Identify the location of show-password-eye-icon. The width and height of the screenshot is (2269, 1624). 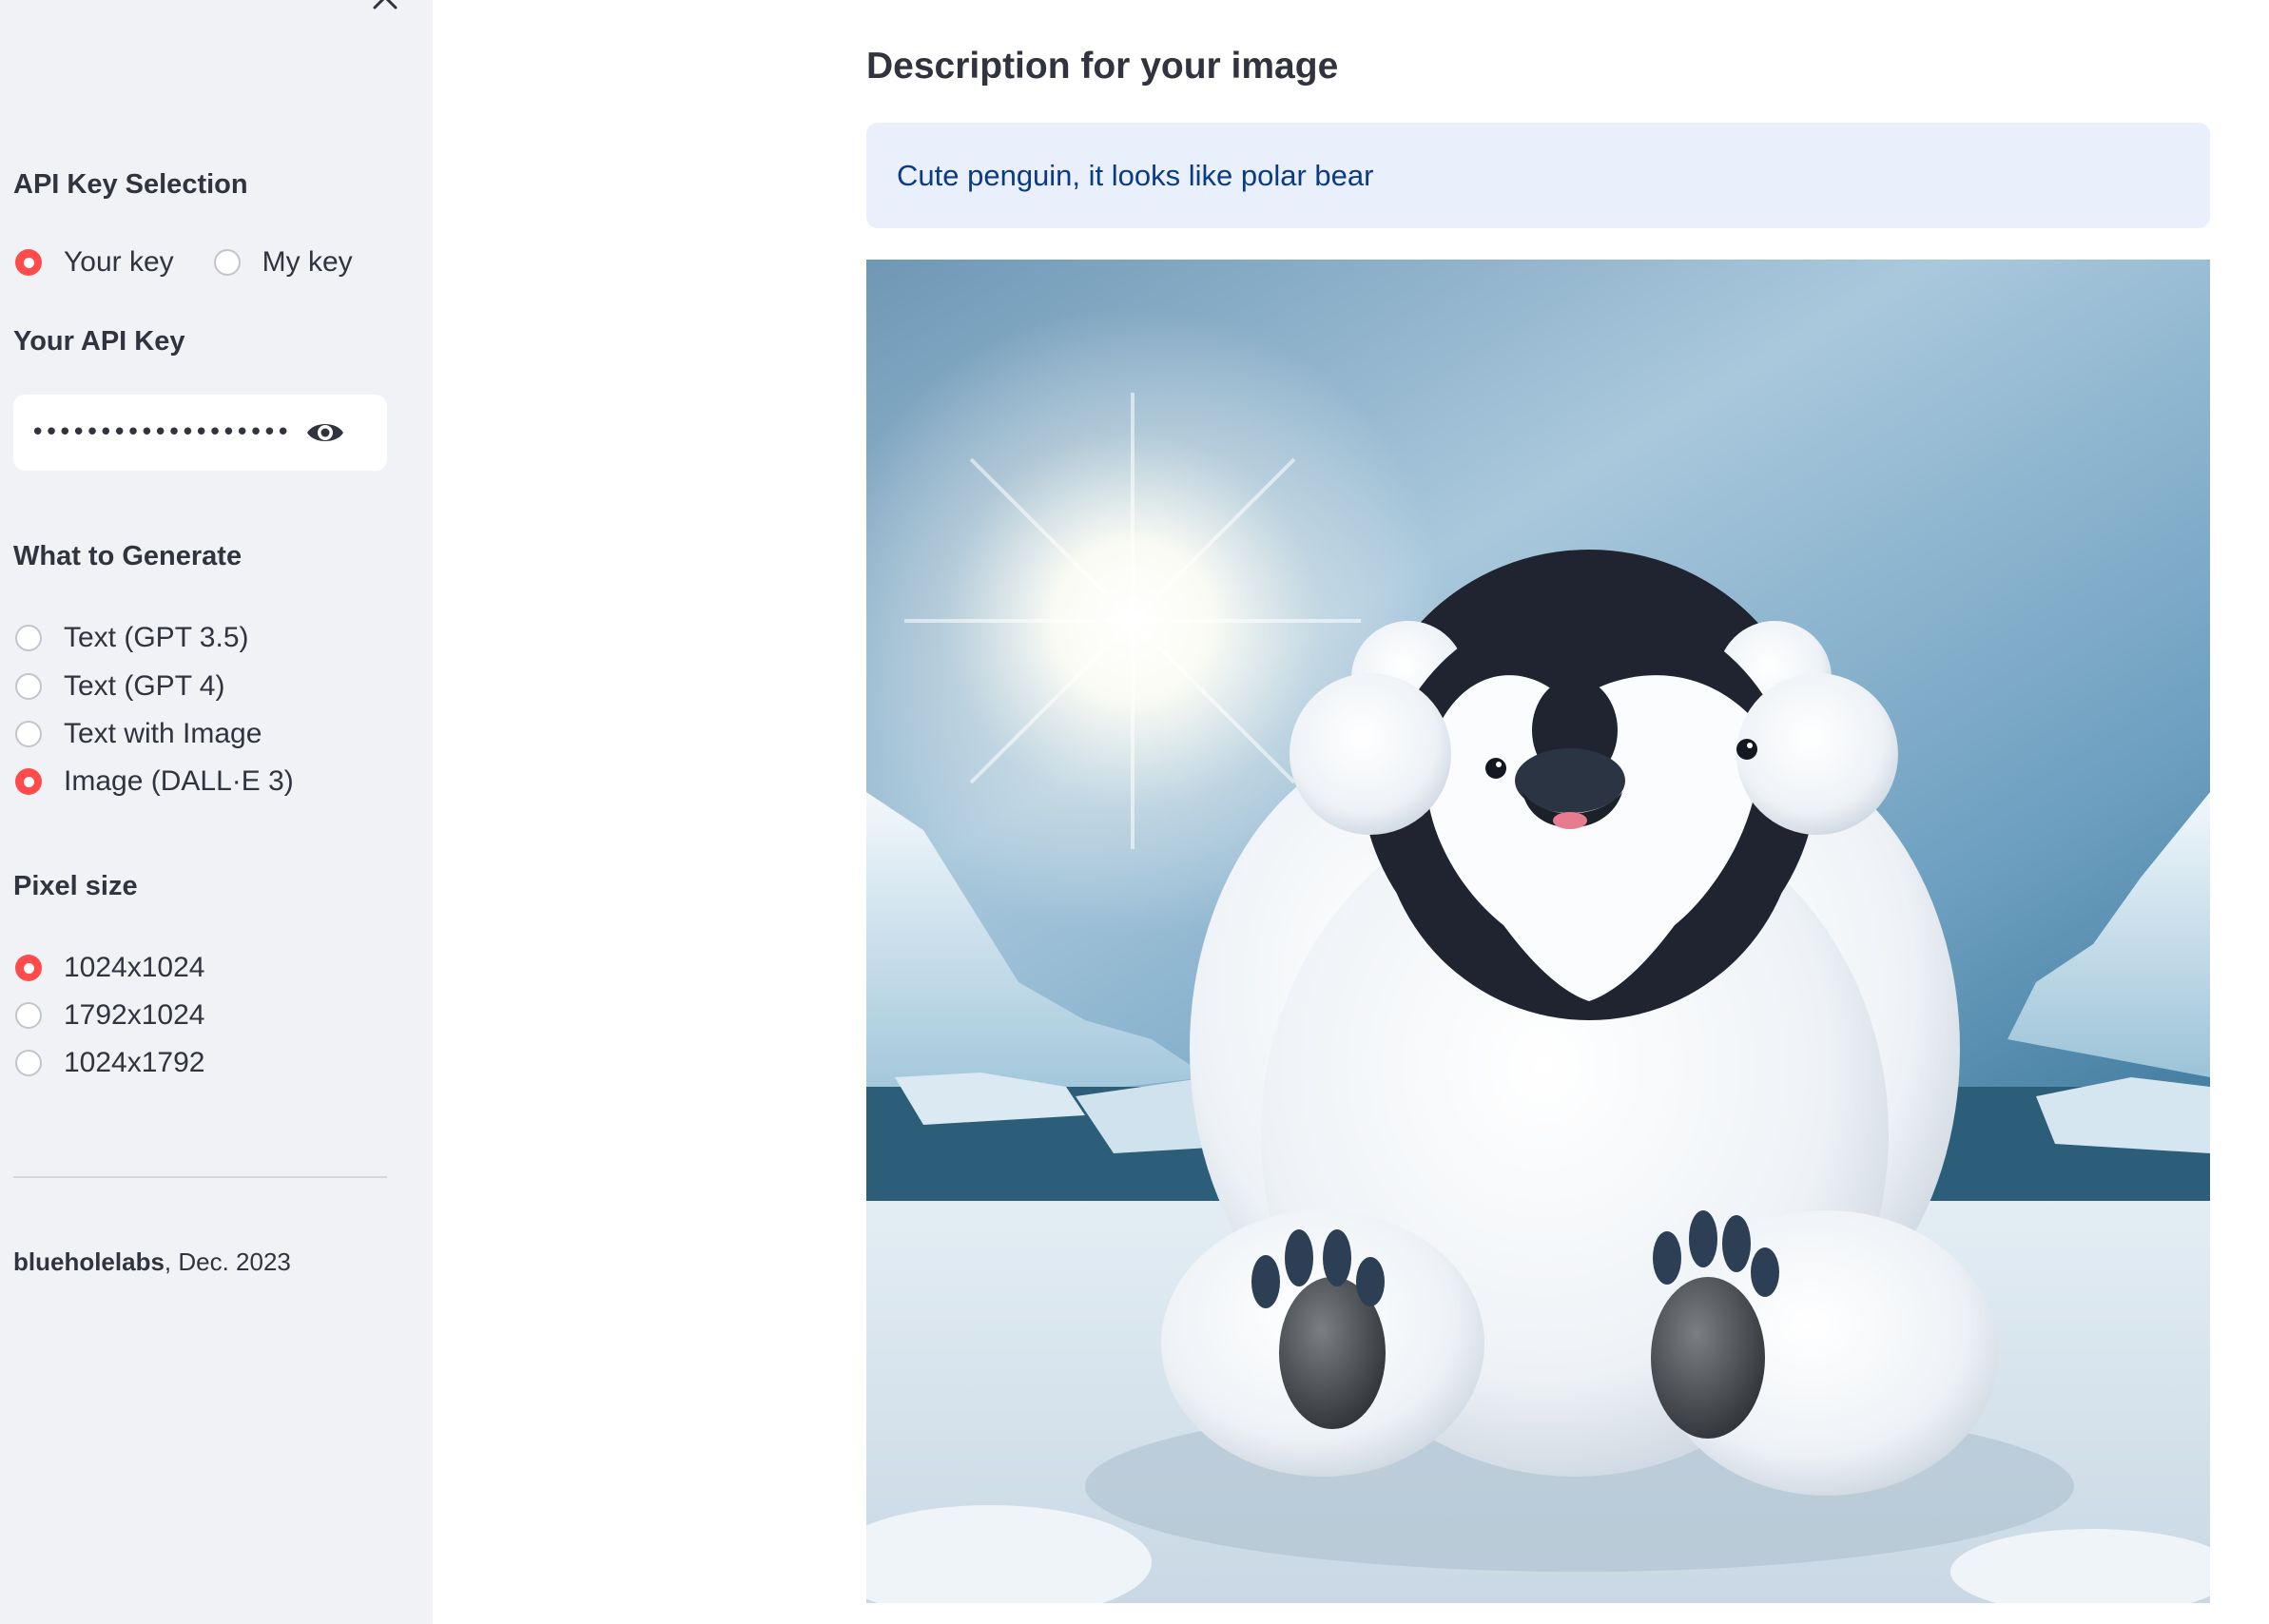
(325, 433).